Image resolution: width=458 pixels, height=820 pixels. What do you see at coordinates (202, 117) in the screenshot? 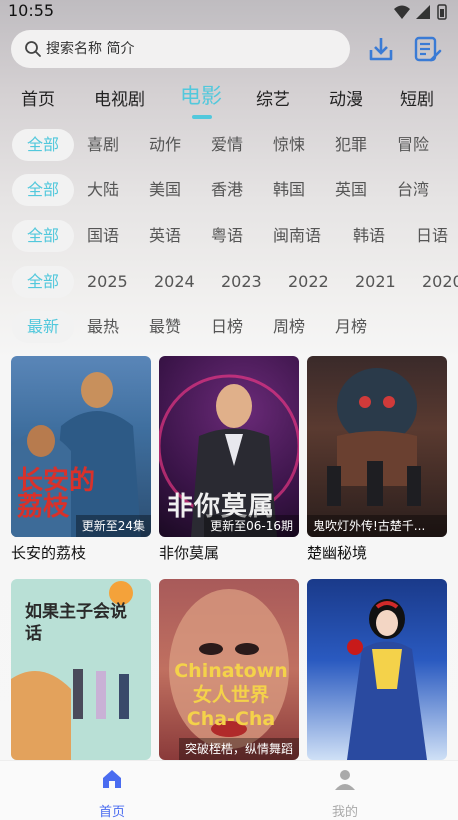
I see `active-tab-indicator` at bounding box center [202, 117].